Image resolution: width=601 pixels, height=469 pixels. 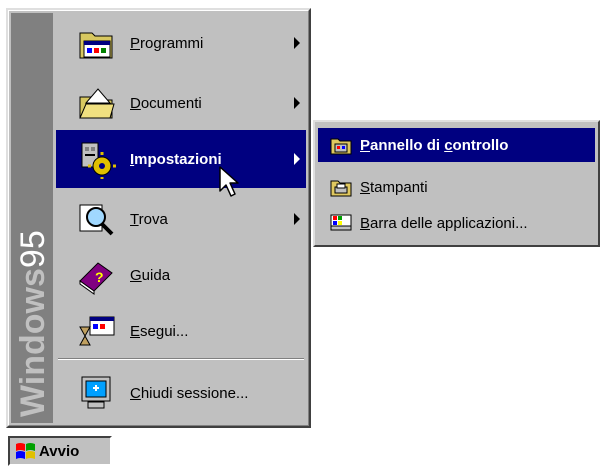 What do you see at coordinates (96, 159) in the screenshot?
I see `settings-icon` at bounding box center [96, 159].